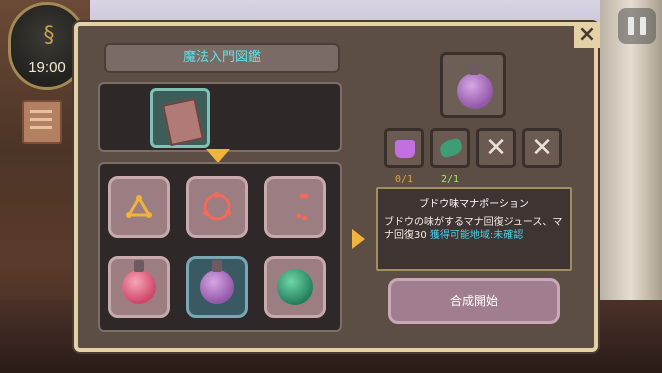 This screenshot has height=373, width=662. I want to click on recipe-slot-5-selected, so click(217, 287).